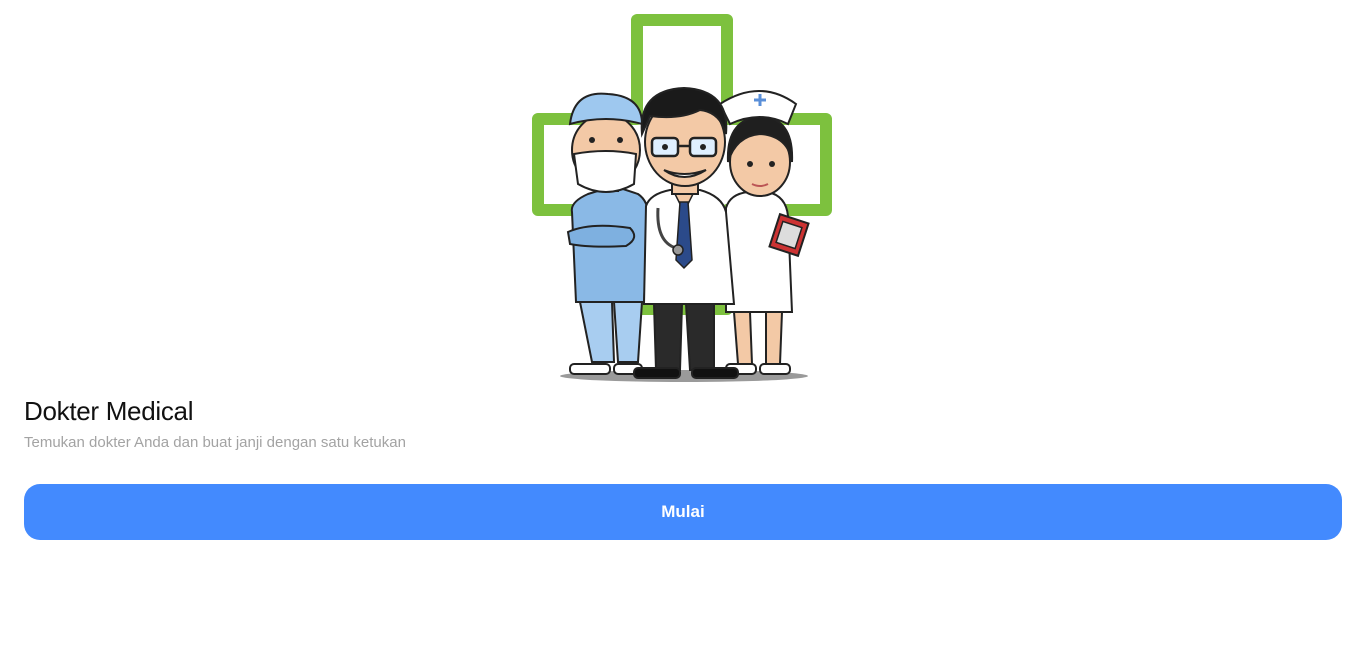  I want to click on surgeon-figure, so click(608, 233).